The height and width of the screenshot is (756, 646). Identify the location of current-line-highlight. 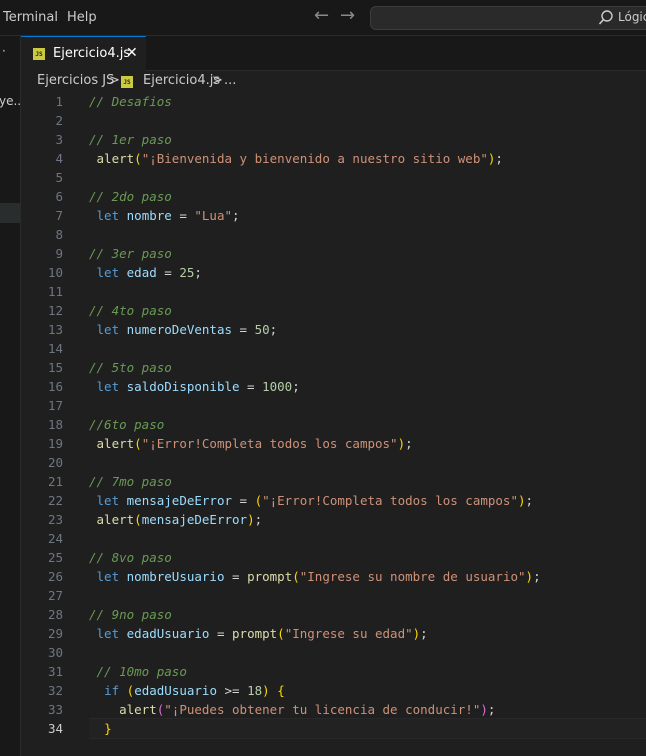
(367, 728).